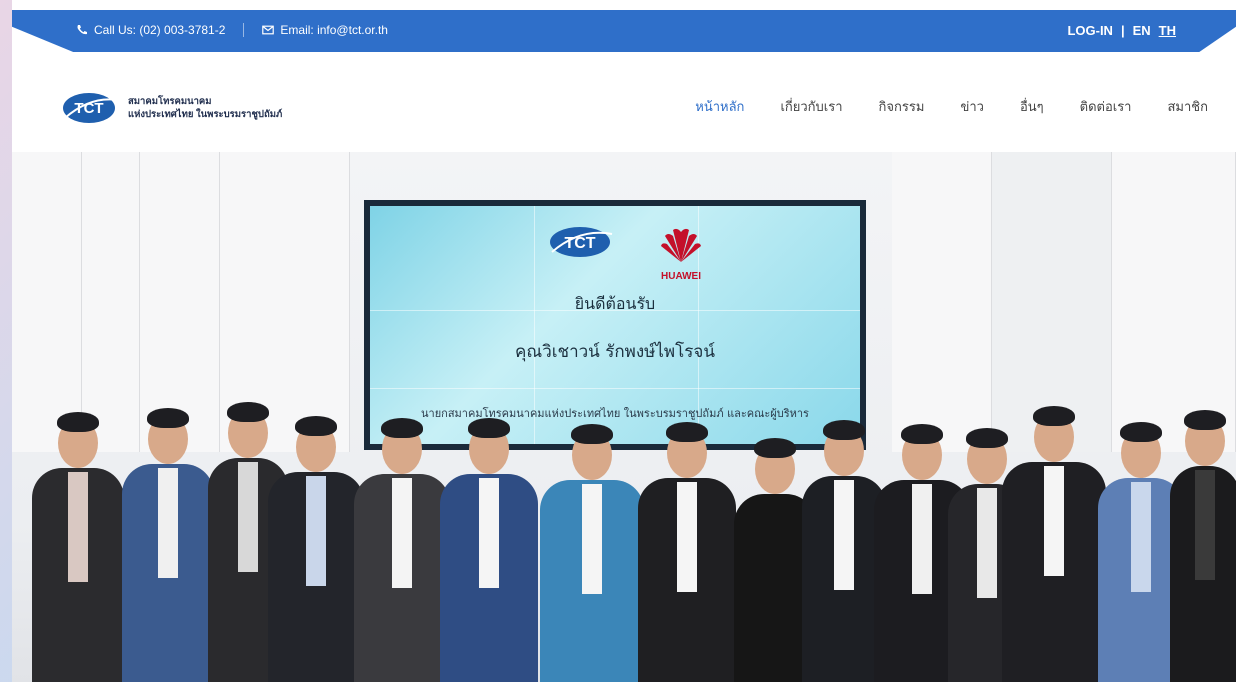  I want to click on lang-en-link: EN, so click(1142, 30).